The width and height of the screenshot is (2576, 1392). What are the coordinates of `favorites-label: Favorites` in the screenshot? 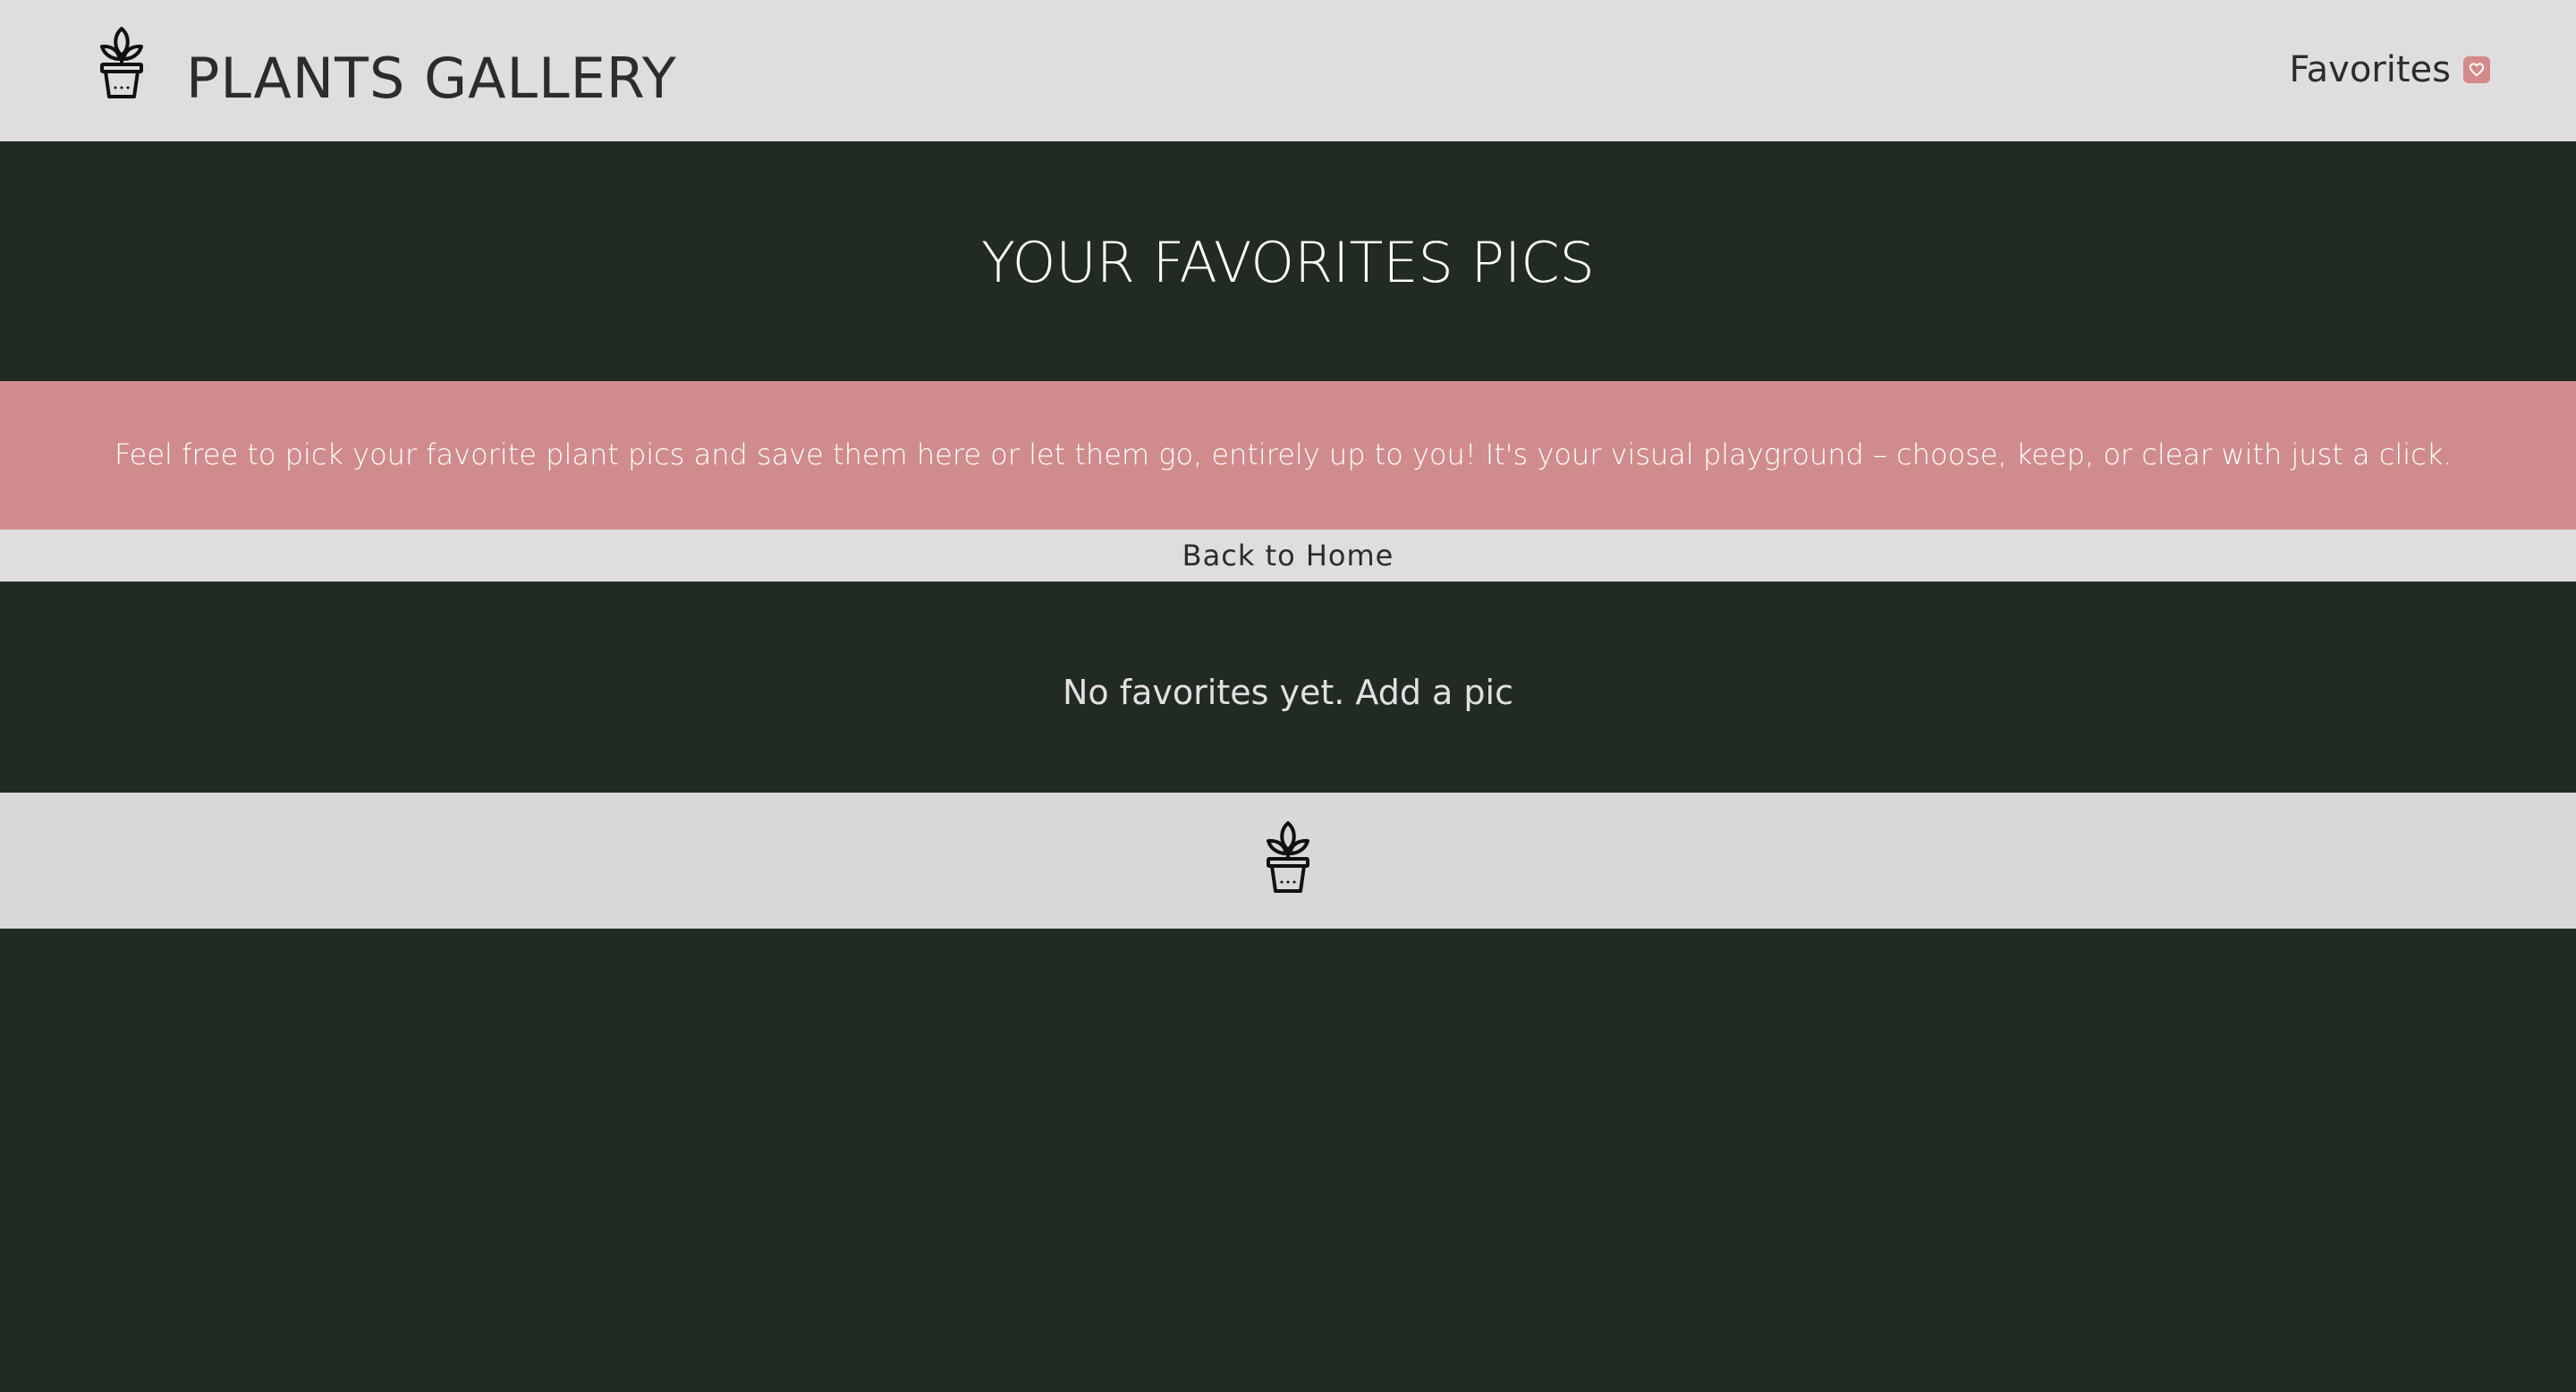 It's located at (2370, 69).